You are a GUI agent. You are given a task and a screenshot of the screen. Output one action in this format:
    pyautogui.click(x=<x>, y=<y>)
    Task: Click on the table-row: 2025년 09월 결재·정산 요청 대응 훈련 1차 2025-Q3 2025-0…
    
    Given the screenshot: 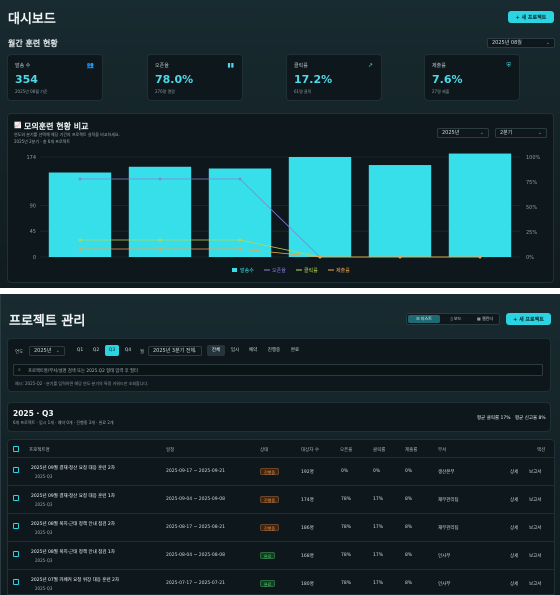 What is the action you would take?
    pyautogui.click(x=281, y=499)
    